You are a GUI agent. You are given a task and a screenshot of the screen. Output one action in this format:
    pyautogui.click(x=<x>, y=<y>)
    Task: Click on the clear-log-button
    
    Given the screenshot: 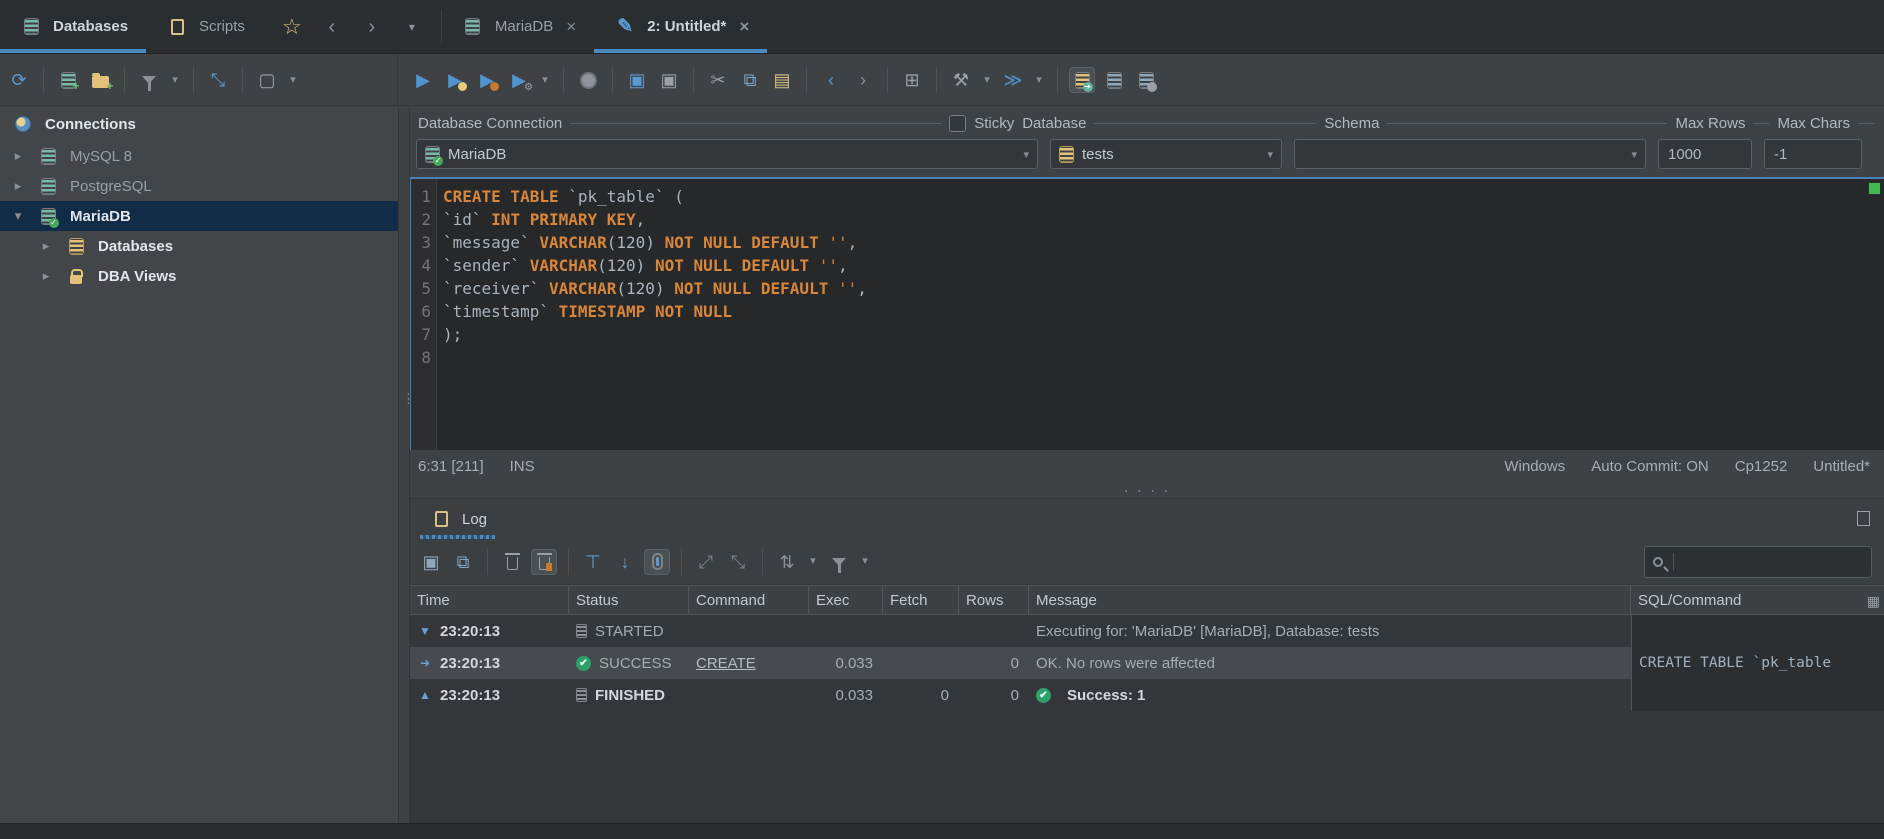 What is the action you would take?
    pyautogui.click(x=512, y=562)
    